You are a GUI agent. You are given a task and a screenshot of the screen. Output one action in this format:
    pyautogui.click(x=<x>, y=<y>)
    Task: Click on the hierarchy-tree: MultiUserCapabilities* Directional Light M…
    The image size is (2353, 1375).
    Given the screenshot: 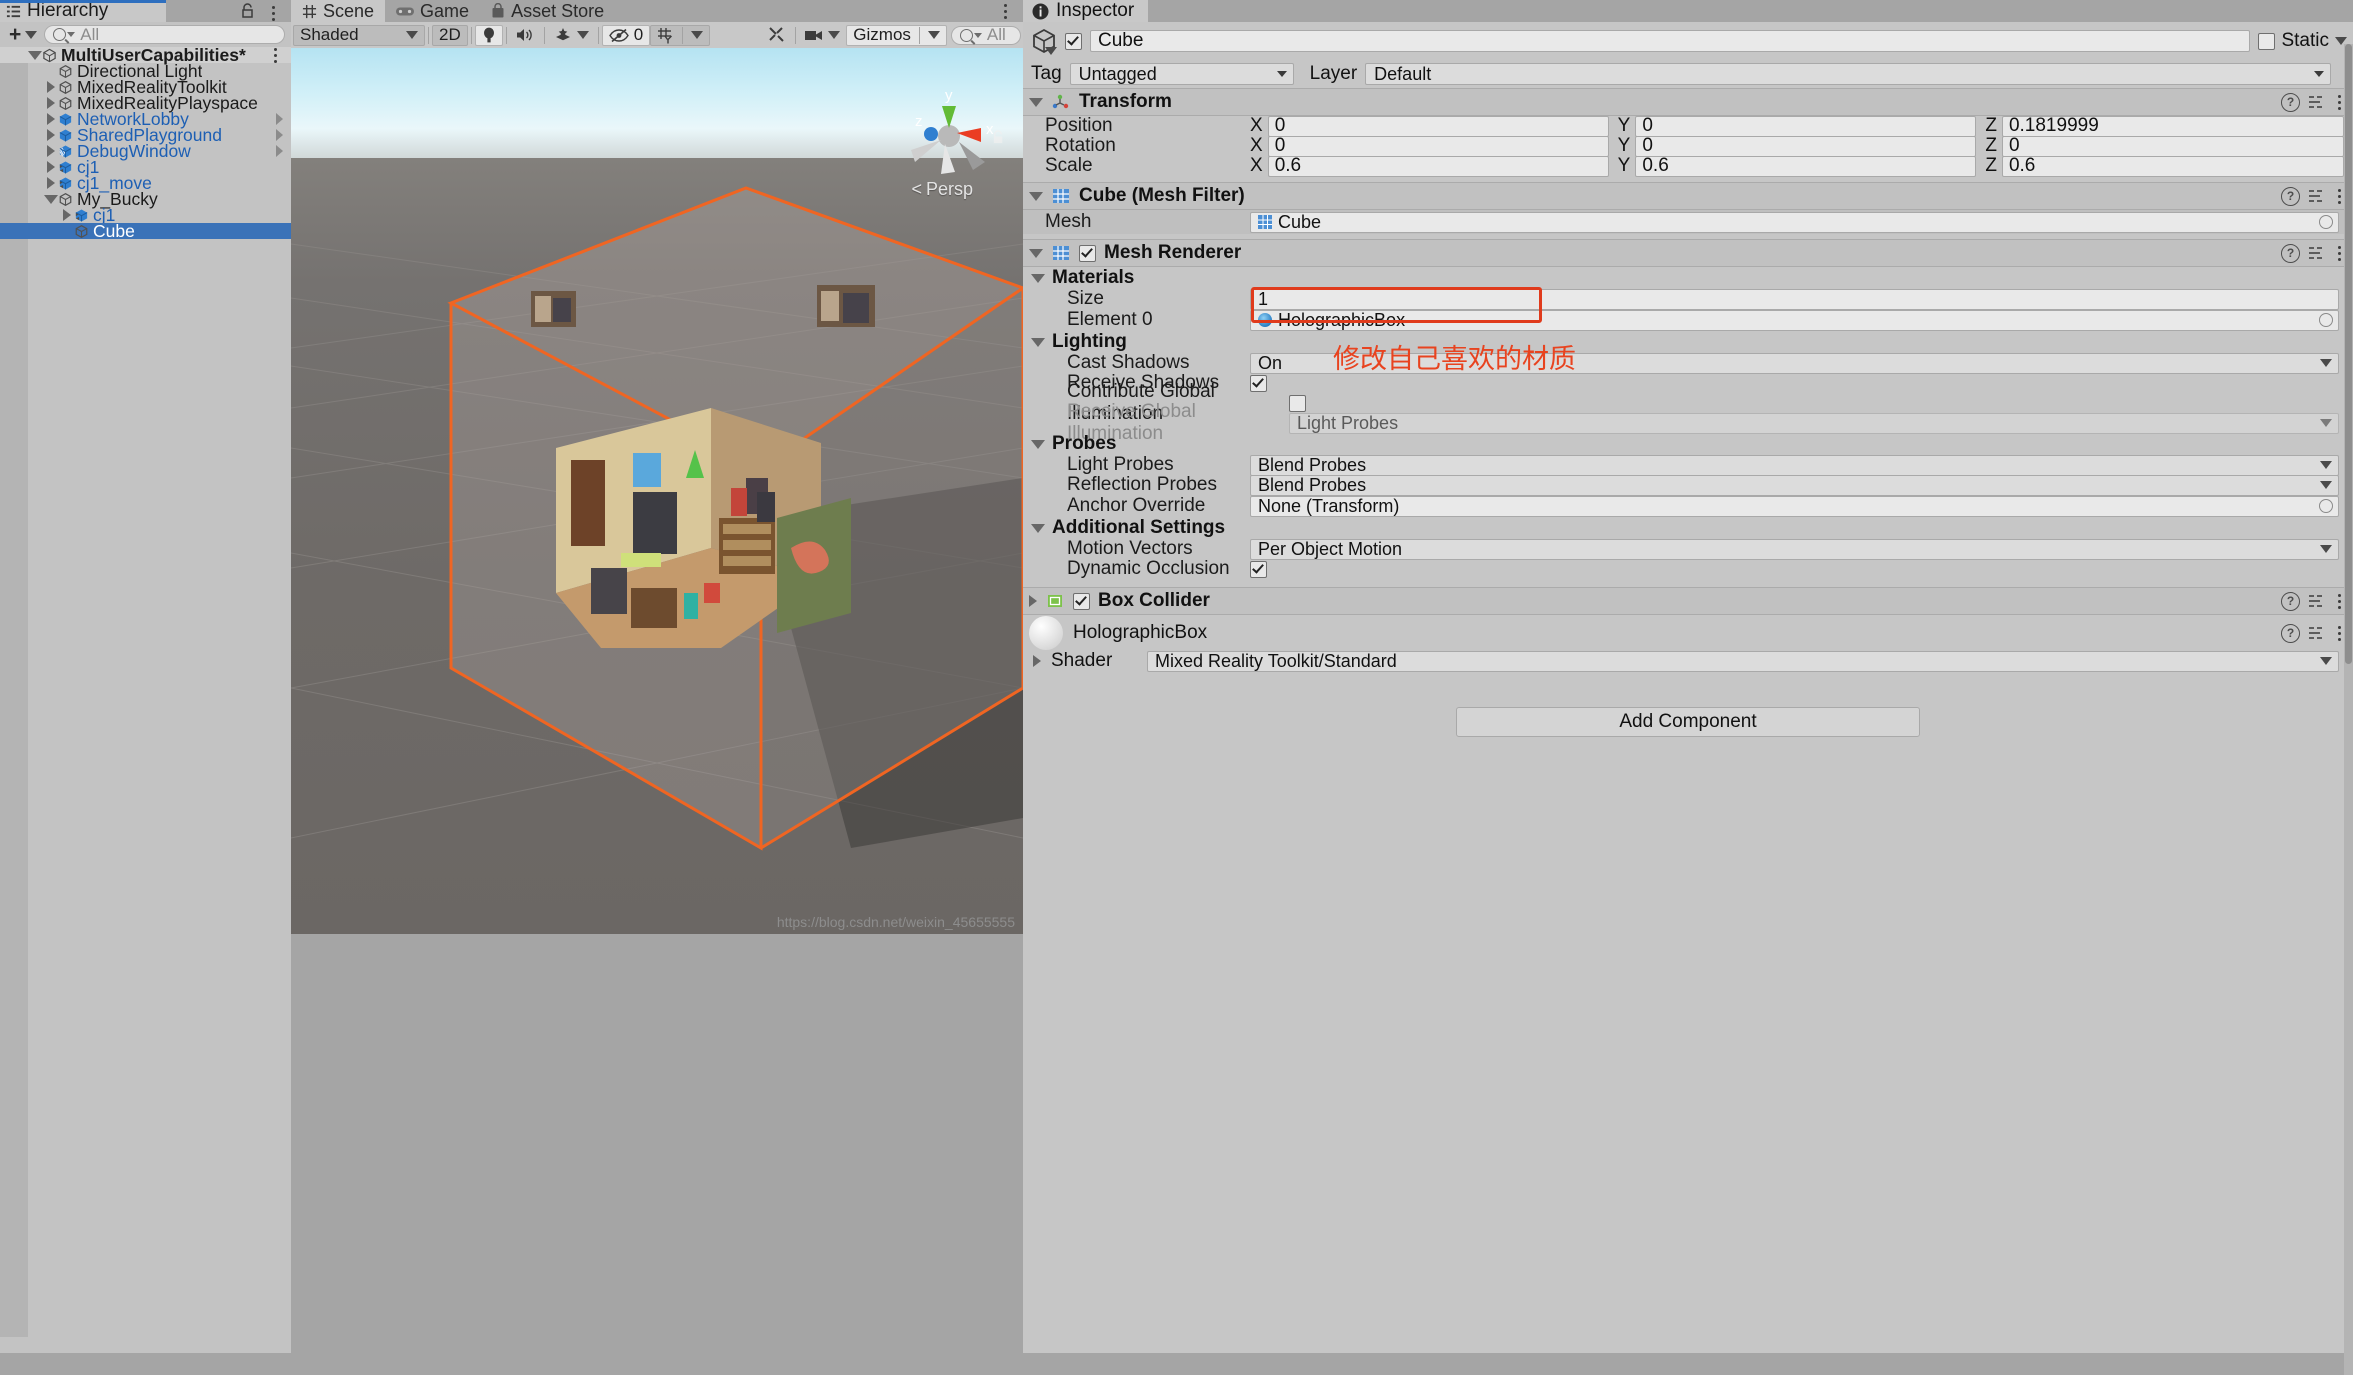 What is the action you would take?
    pyautogui.click(x=145, y=691)
    